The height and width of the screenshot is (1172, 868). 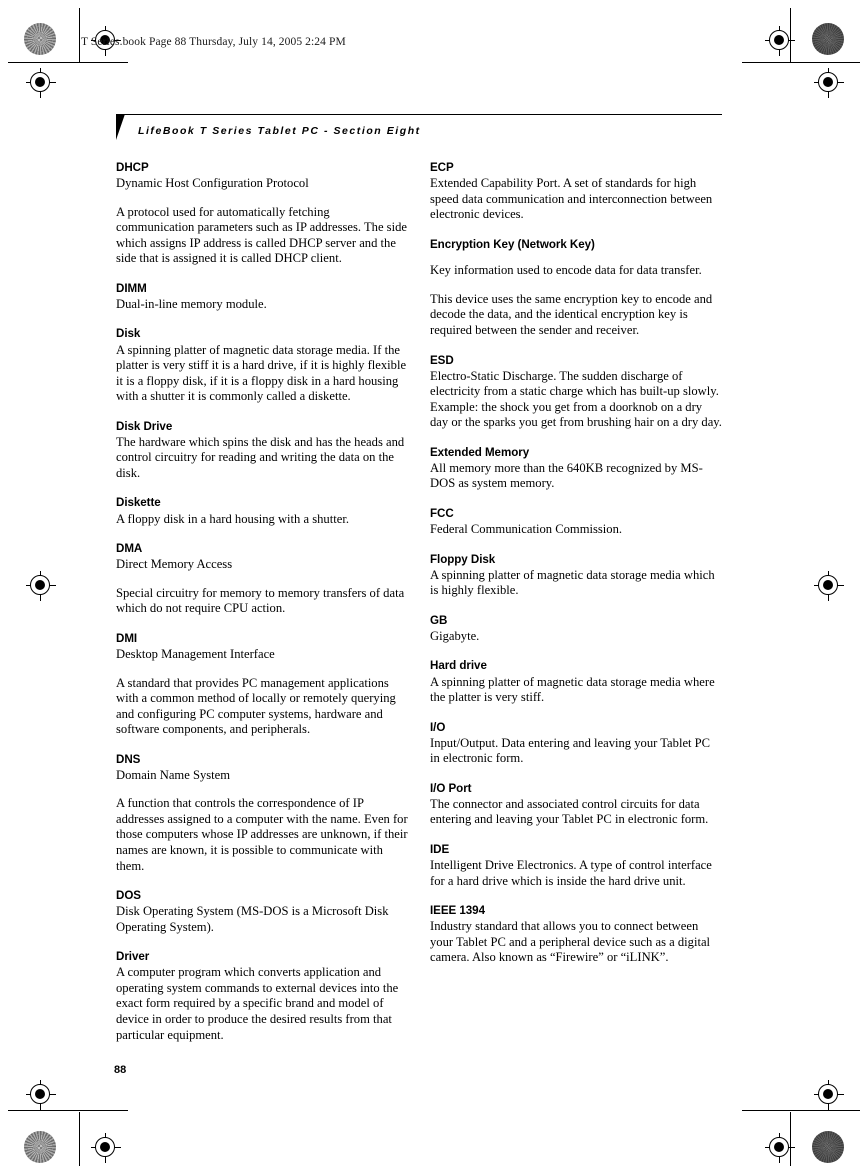 What do you see at coordinates (451, 788) in the screenshot?
I see `glossary-term: I/O Port` at bounding box center [451, 788].